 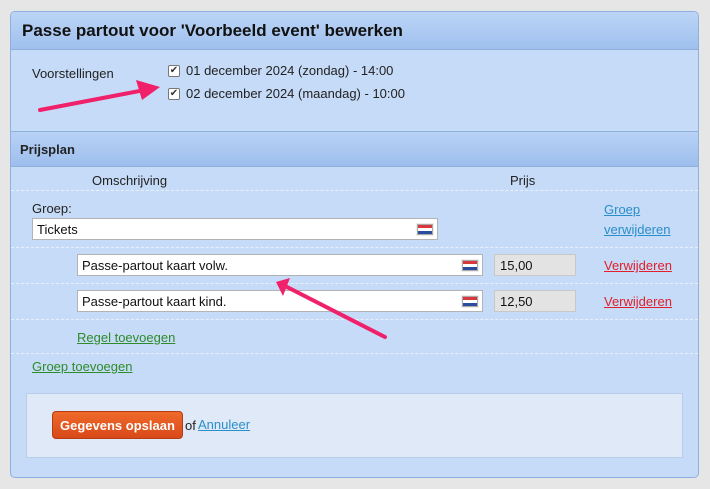 What do you see at coordinates (82, 366) in the screenshot?
I see `add-group-link: Groep toevoegen` at bounding box center [82, 366].